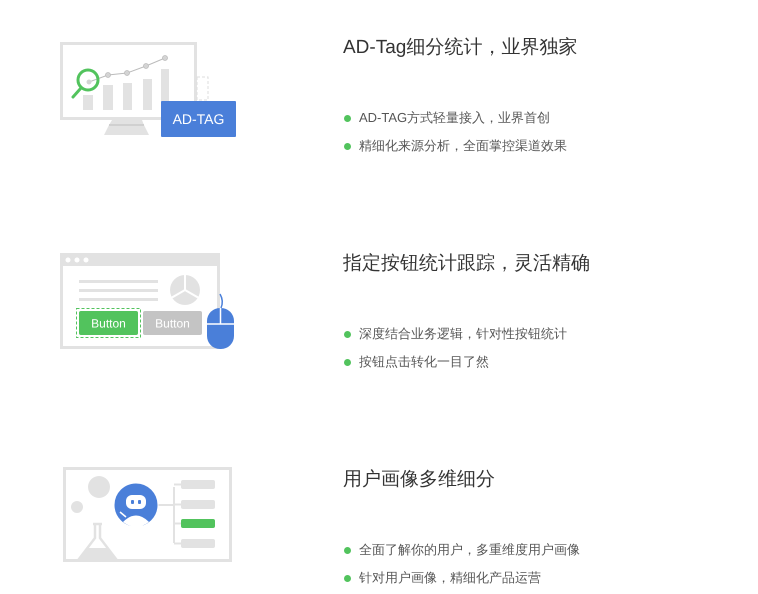 Image resolution: width=758 pixels, height=594 pixels. What do you see at coordinates (454, 118) in the screenshot?
I see `feature-point: AD-TAG方式轻量接入，业界首创` at bounding box center [454, 118].